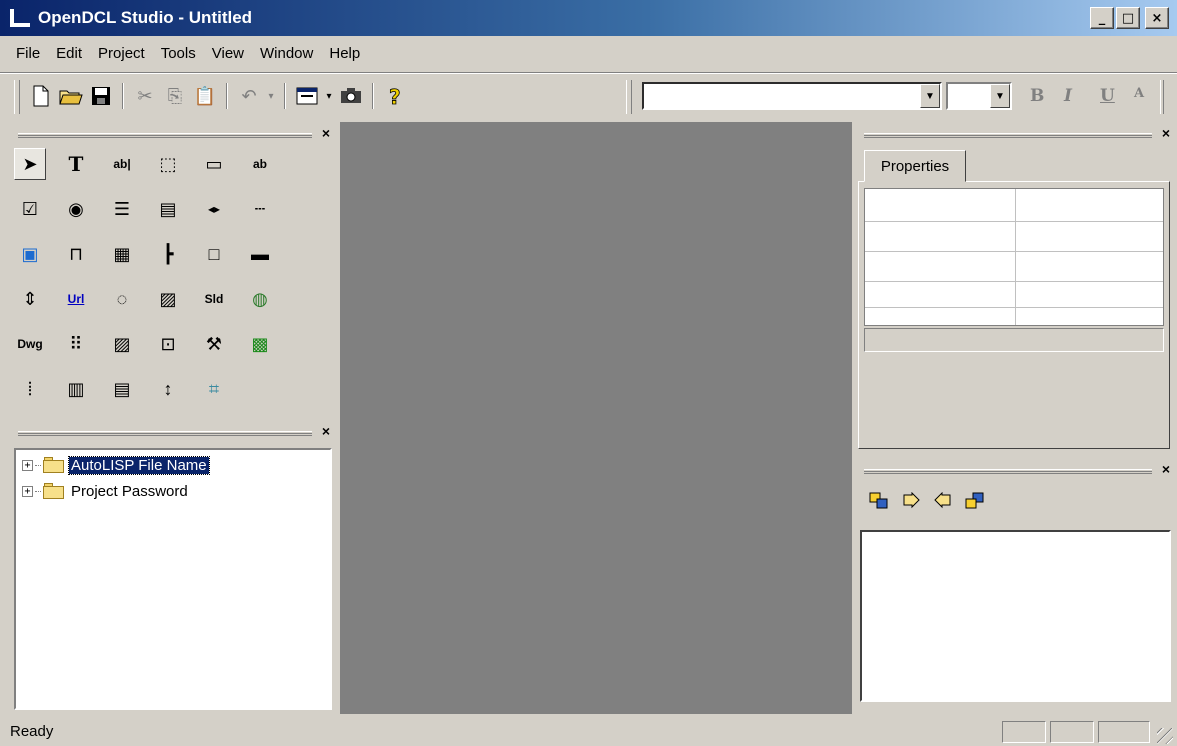  Describe the element at coordinates (927, 501) in the screenshot. I see `events-toolbar` at that location.